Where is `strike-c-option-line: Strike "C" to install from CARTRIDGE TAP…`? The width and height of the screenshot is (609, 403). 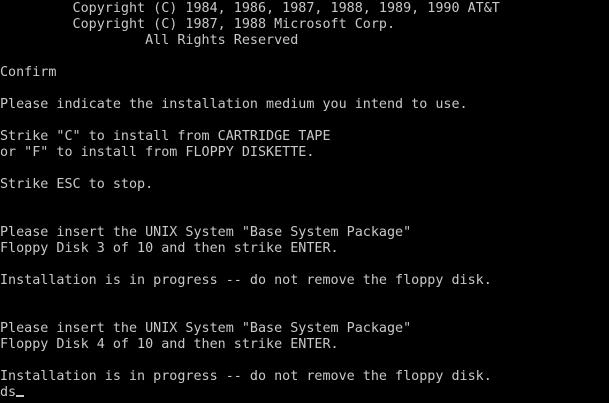
strike-c-option-line: Strike "C" to install from CARTRIDGE TAP… is located at coordinates (165, 136).